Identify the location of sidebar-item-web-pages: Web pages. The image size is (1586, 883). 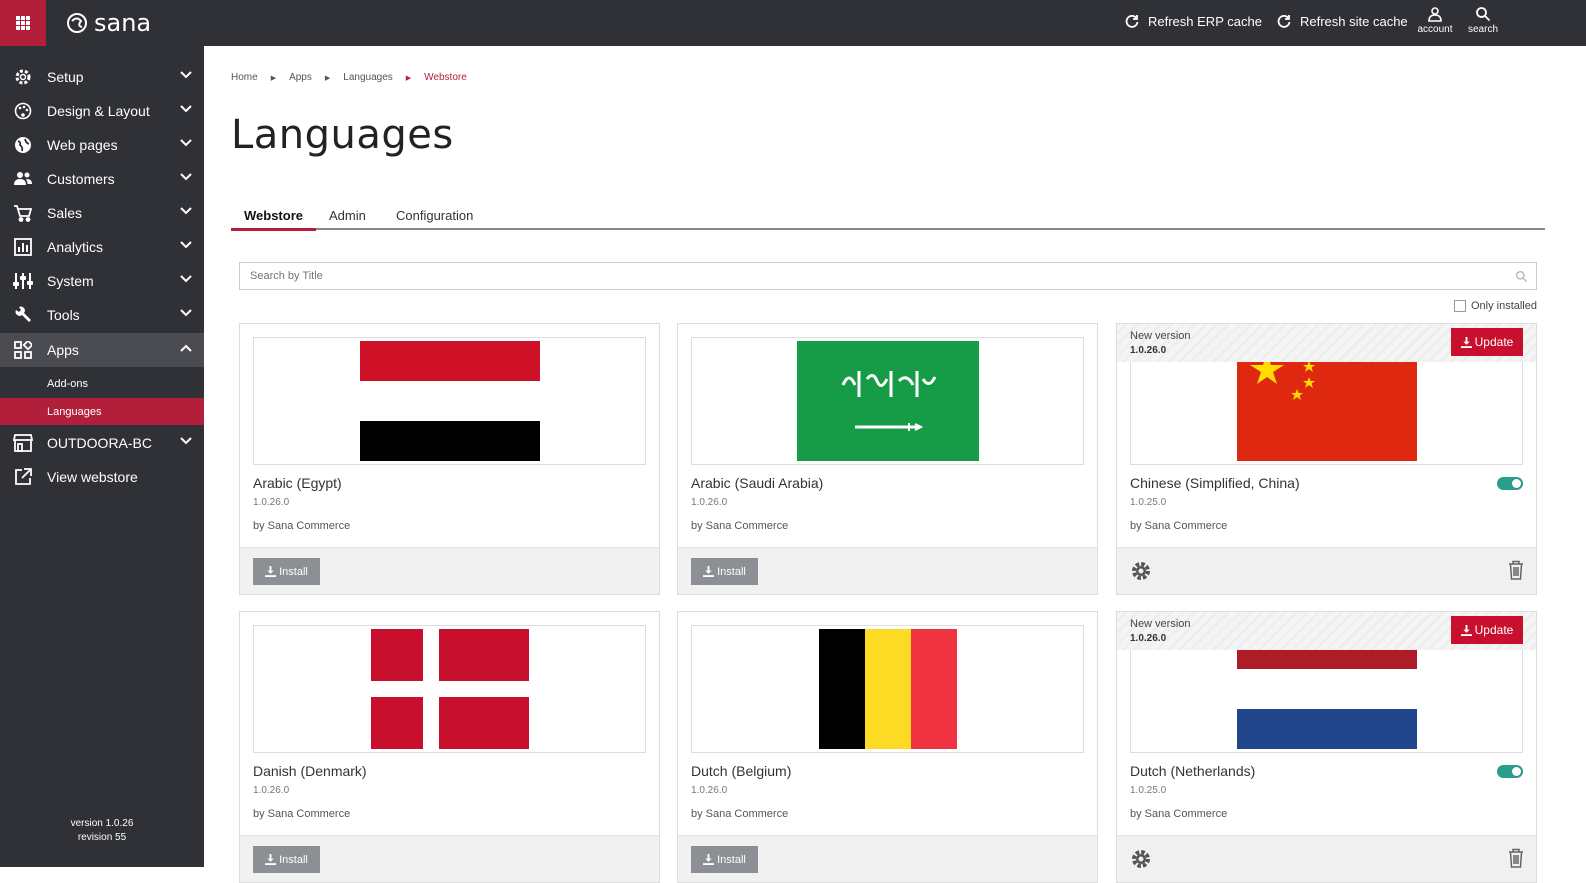
(102, 145).